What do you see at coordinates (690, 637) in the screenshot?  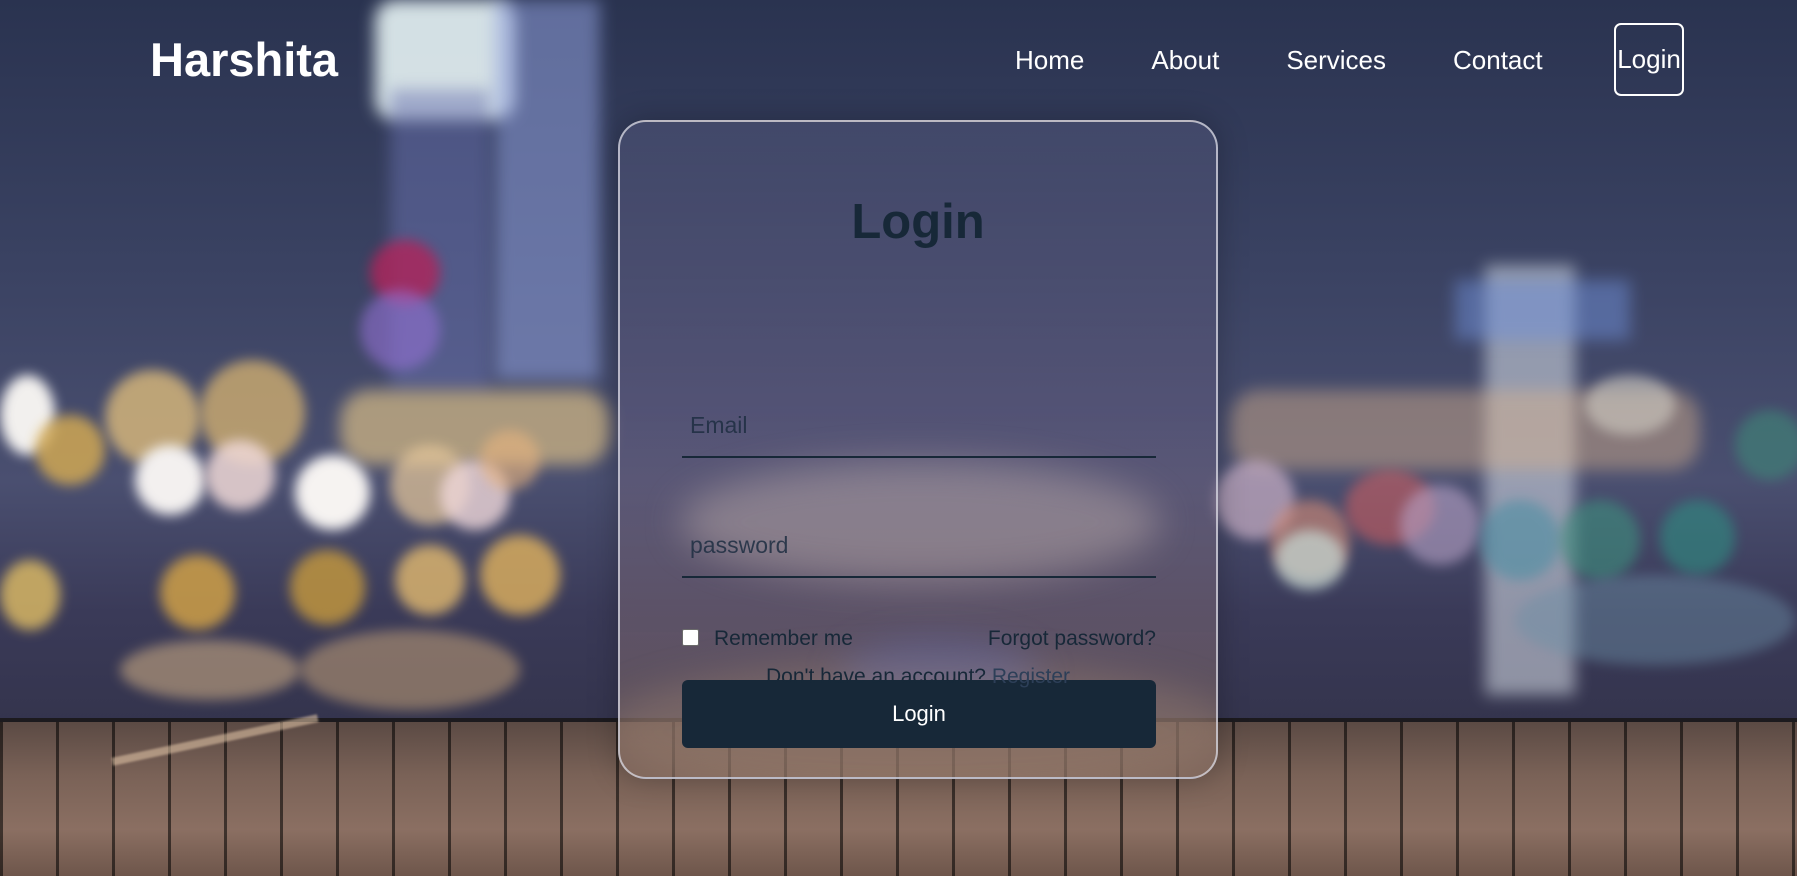 I see `remember-me-checkbox` at bounding box center [690, 637].